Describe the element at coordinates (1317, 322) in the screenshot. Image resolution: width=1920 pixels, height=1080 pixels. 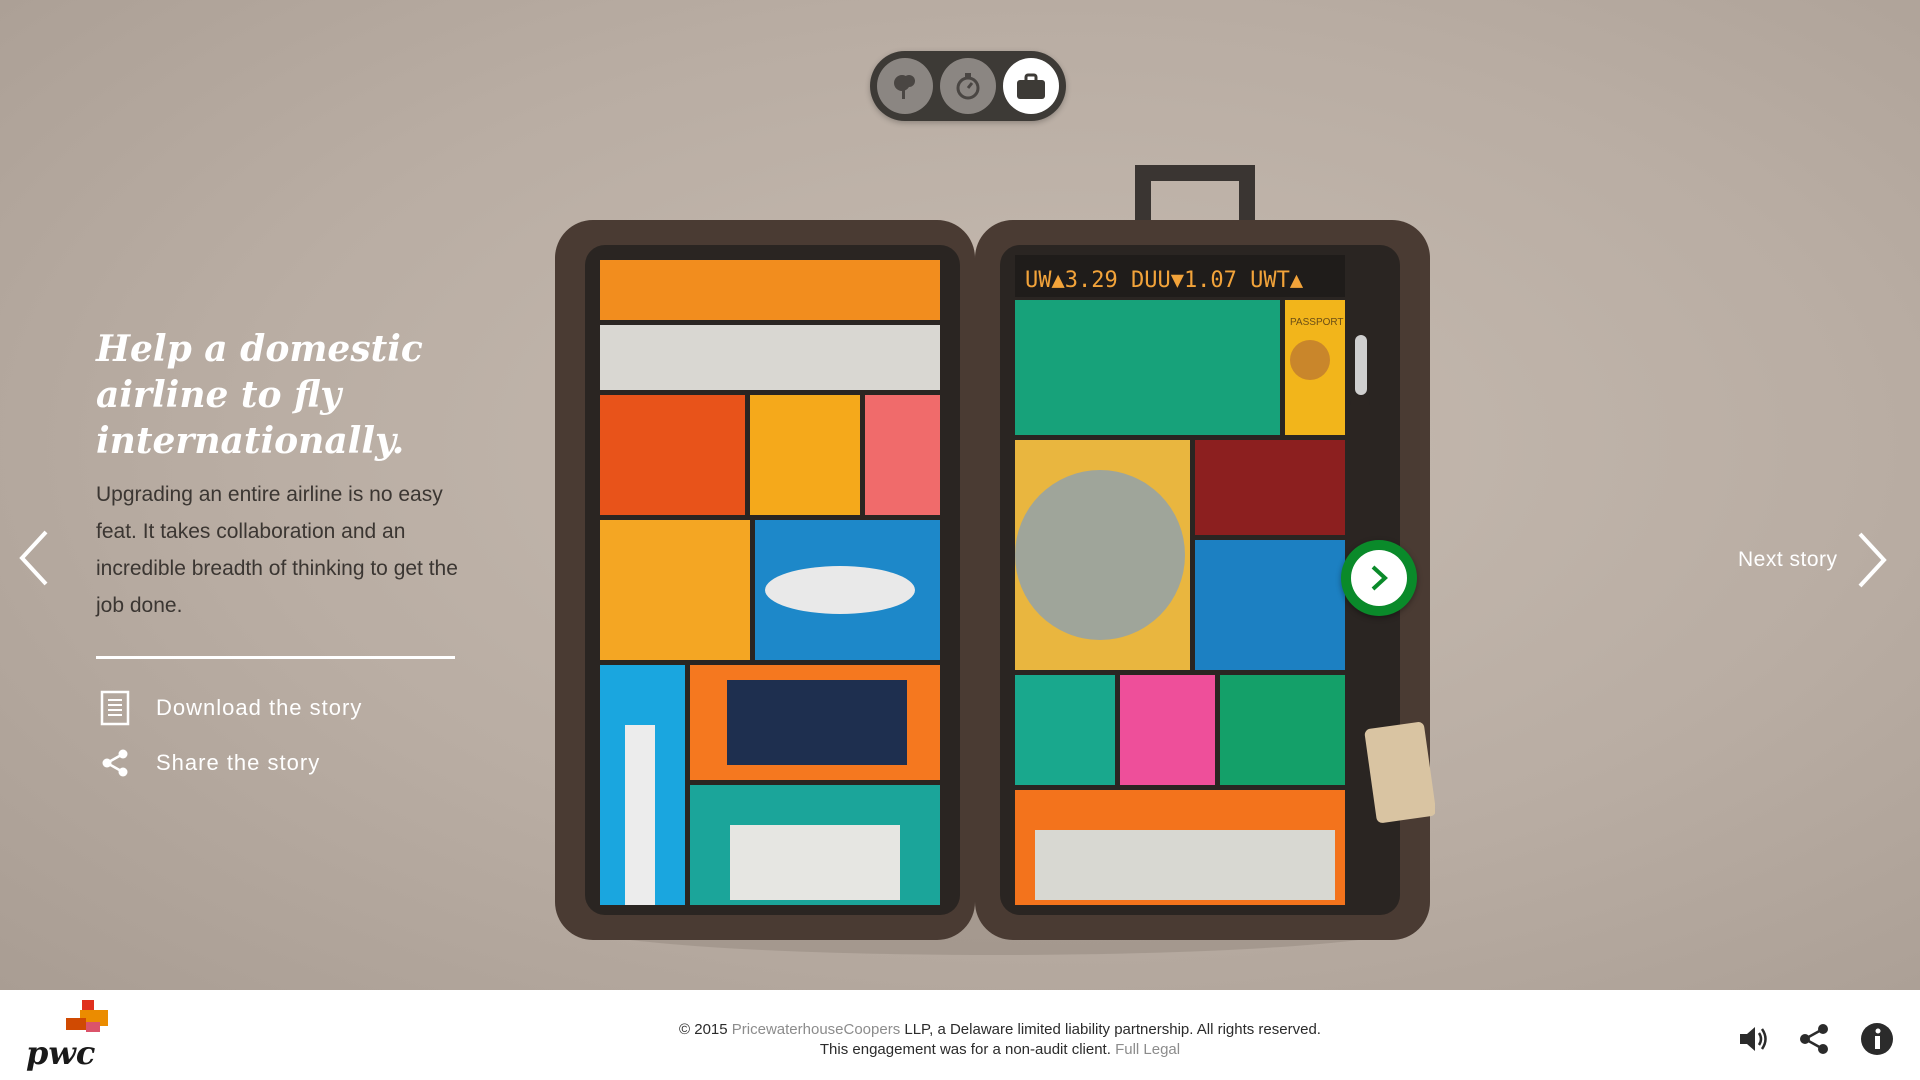
I see `passport-text: PASSPORT` at that location.